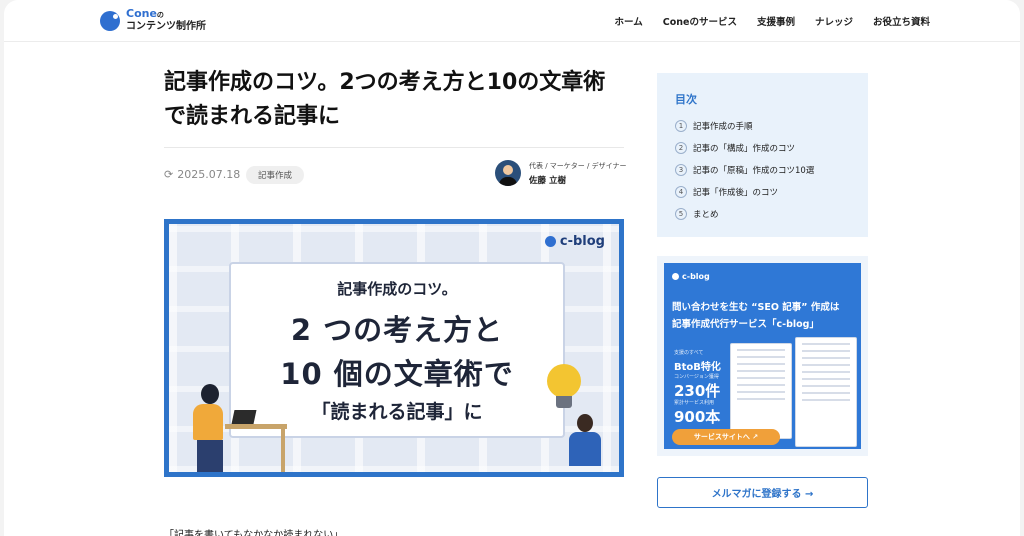  Describe the element at coordinates (723, 127) in the screenshot. I see `toc-label: 記事作成の手順` at that location.